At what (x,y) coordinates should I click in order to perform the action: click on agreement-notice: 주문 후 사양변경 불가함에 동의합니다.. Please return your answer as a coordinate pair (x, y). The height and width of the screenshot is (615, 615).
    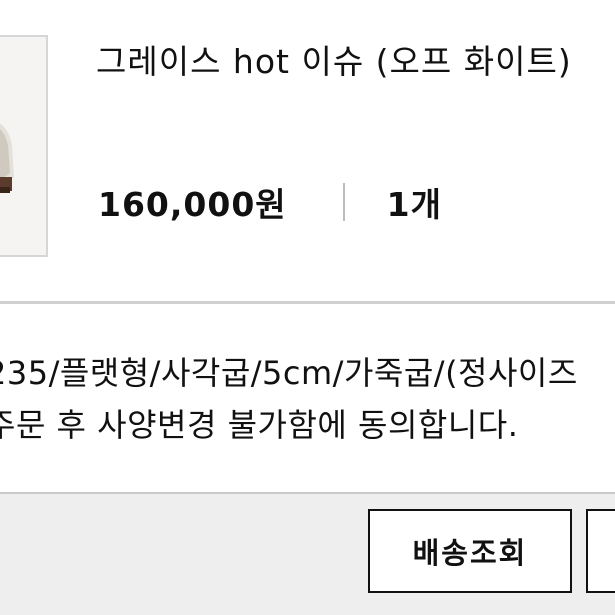
    Looking at the image, I should click on (259, 425).